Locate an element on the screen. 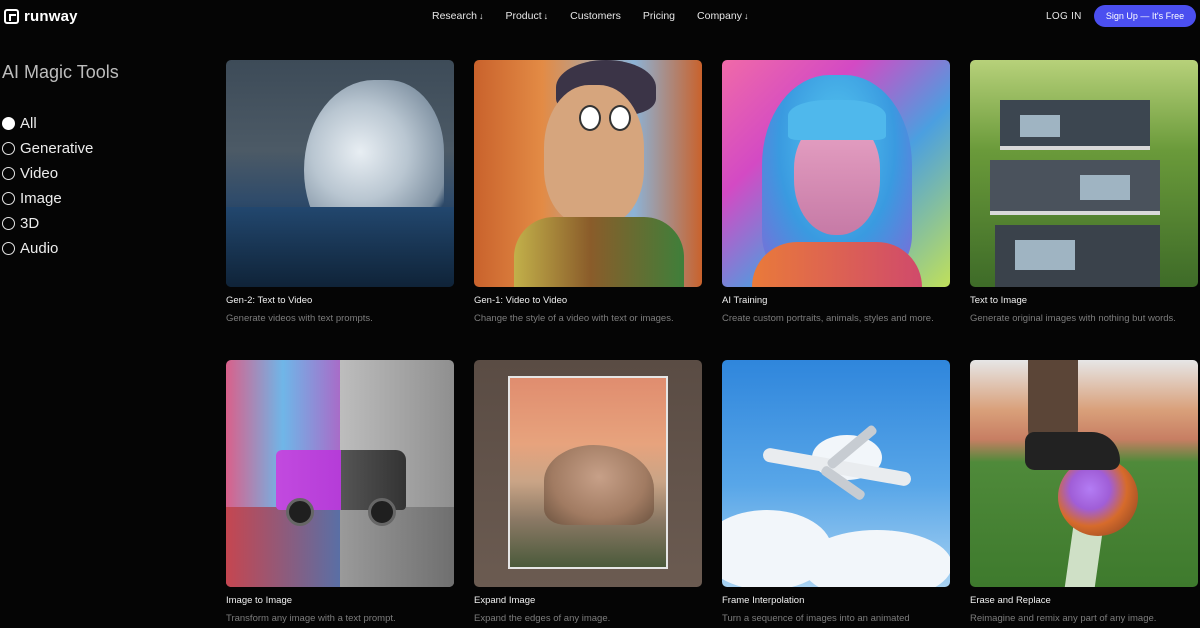 This screenshot has height=628, width=1200. filter-label: Audio is located at coordinates (39, 248).